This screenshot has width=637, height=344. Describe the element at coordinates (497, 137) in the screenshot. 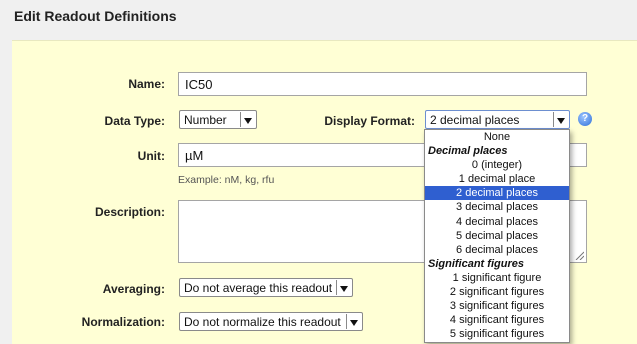

I see `dropdown-option-none: None` at that location.